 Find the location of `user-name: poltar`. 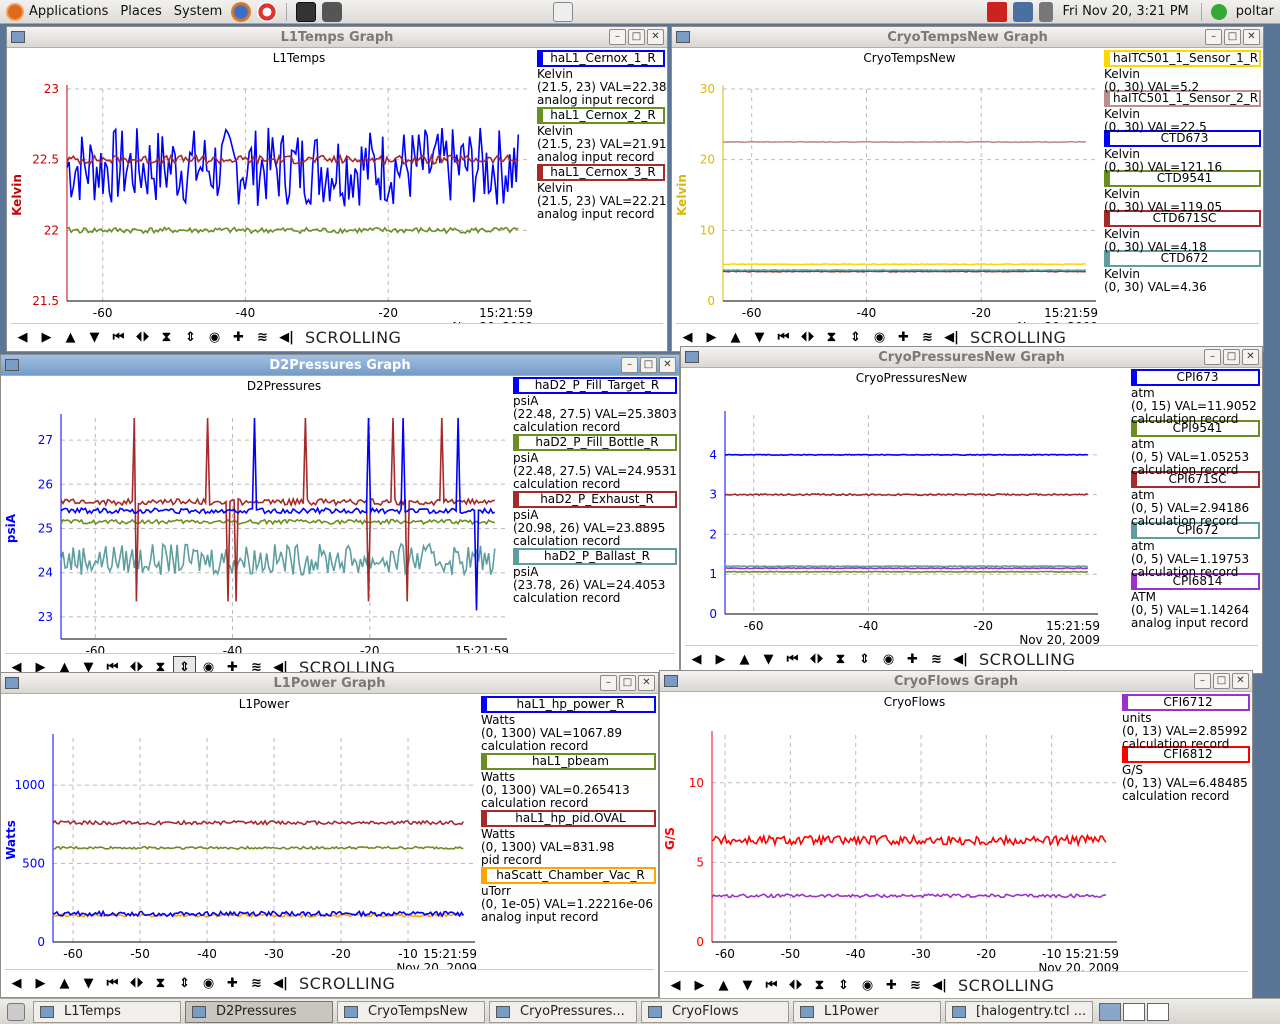

user-name: poltar is located at coordinates (1255, 12).